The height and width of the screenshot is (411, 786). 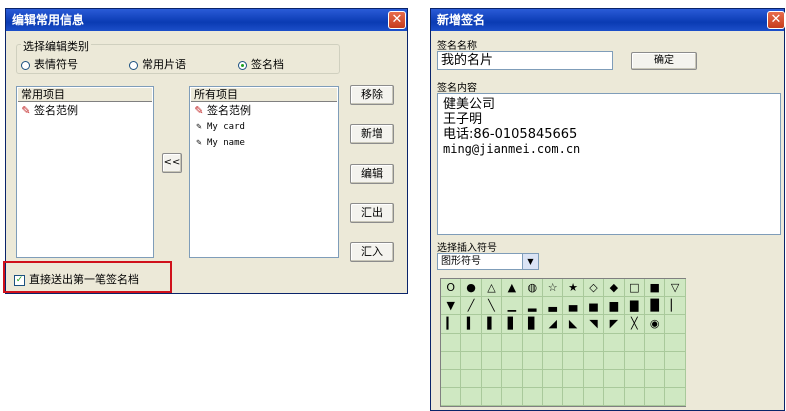 What do you see at coordinates (488, 261) in the screenshot?
I see `symbol-category-select: 图形符号 ▼` at bounding box center [488, 261].